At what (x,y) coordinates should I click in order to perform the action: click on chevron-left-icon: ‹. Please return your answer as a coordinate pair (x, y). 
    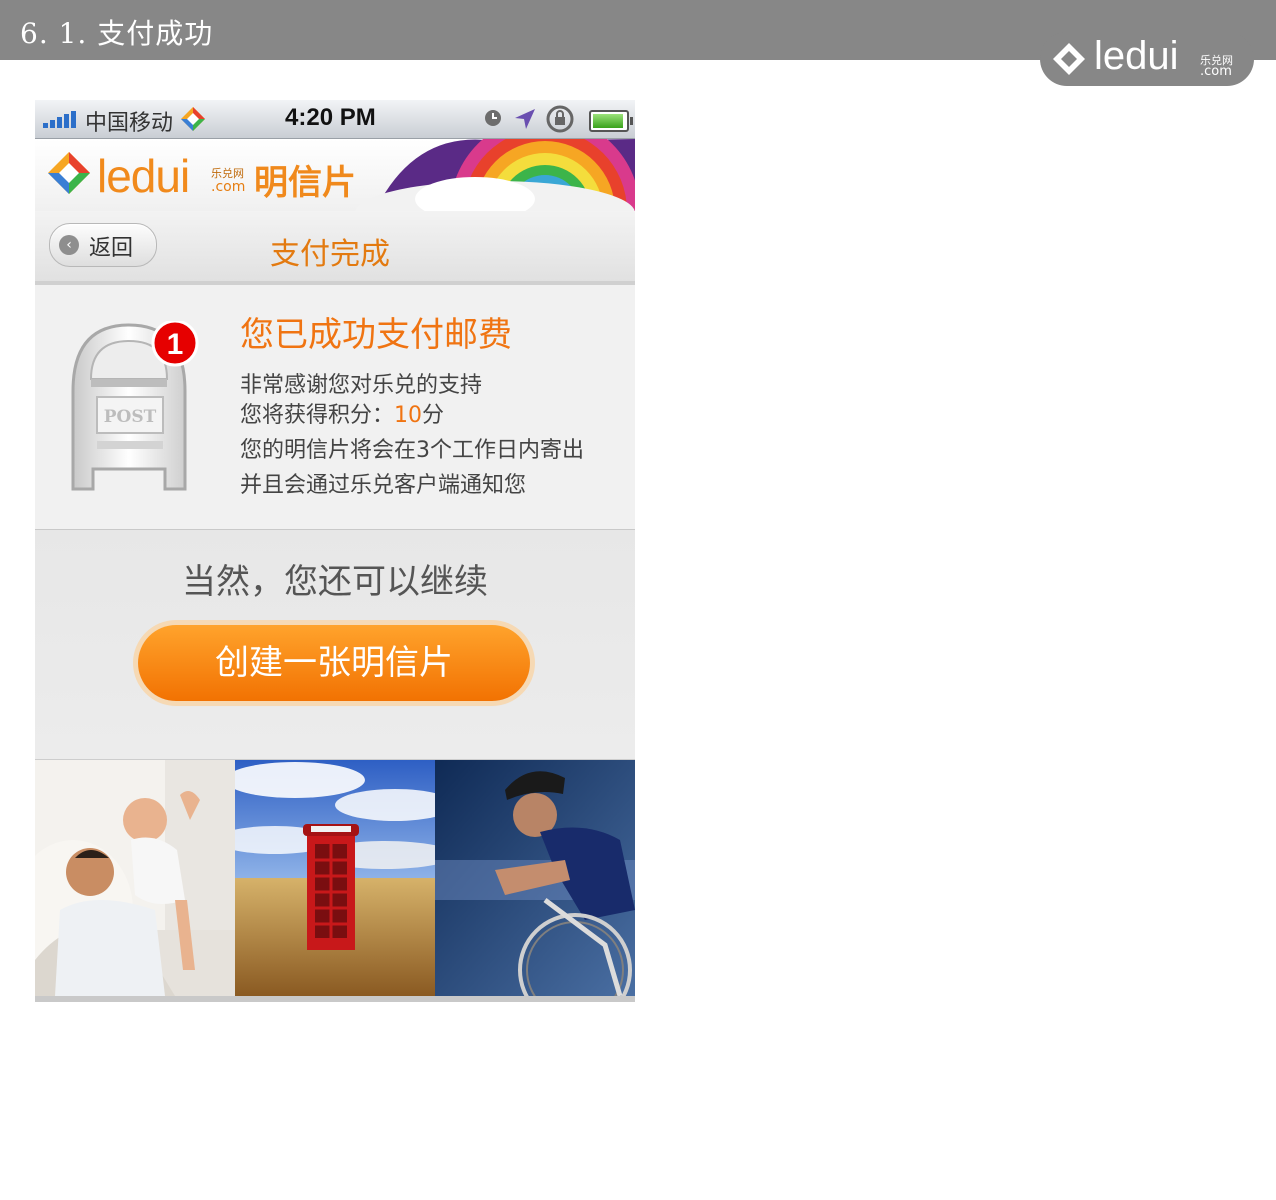
    Looking at the image, I should click on (69, 245).